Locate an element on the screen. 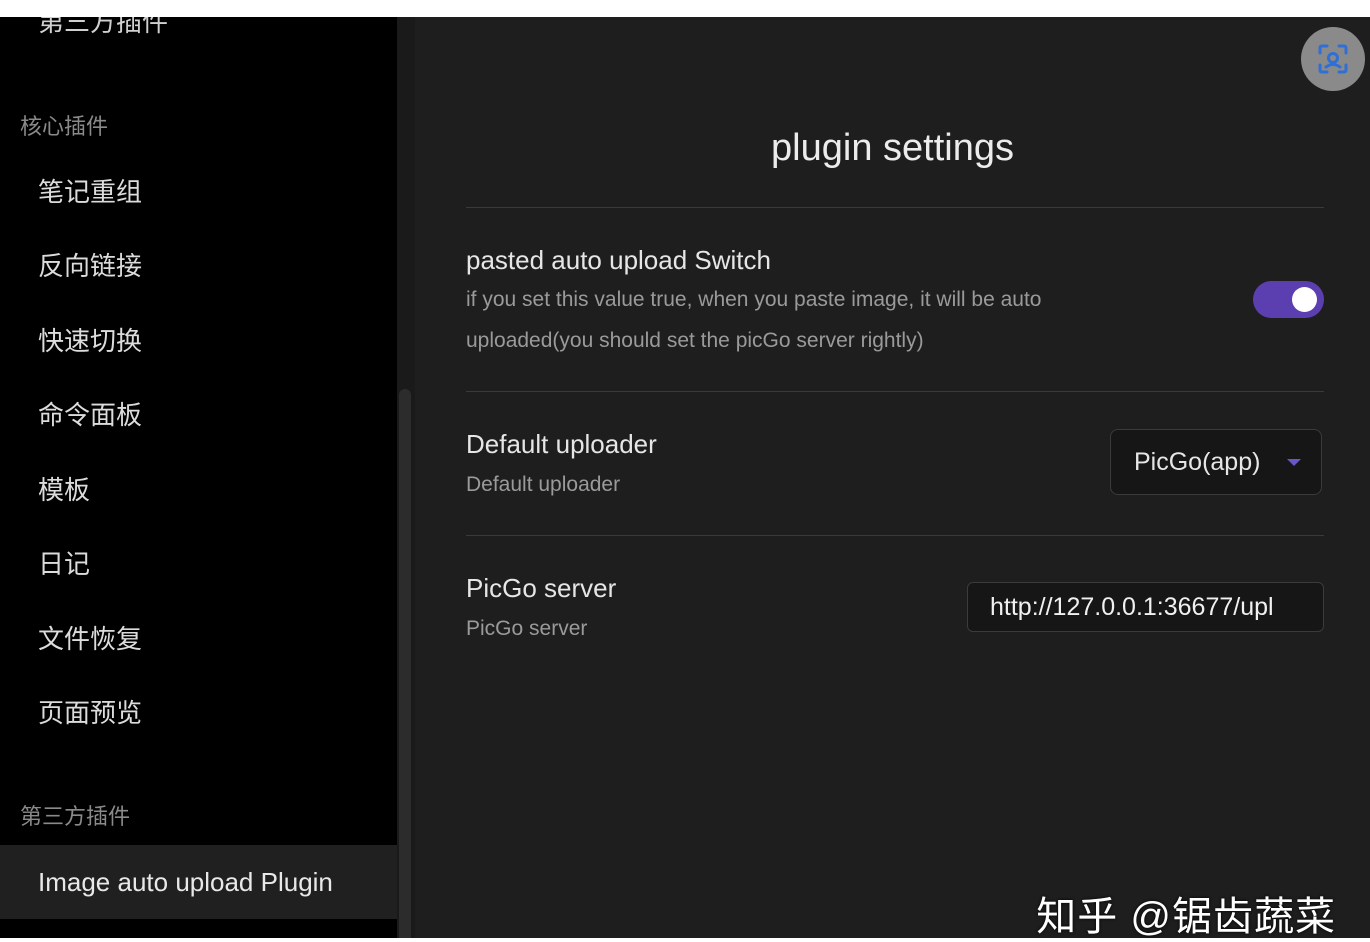  sidebar-item-image-auto-upload: Image auto upload Plugin is located at coordinates (198, 882).